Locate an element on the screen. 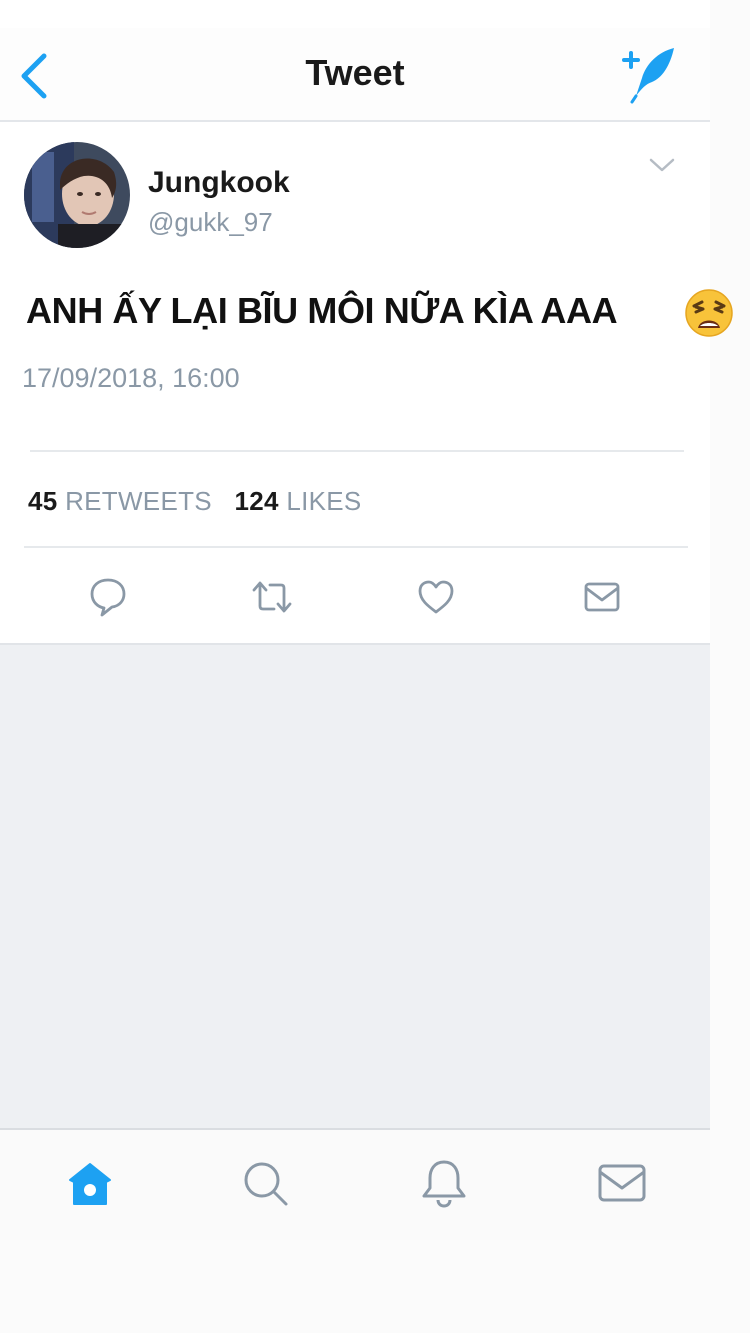 This screenshot has width=750, height=1333. reply-bubble-icon is located at coordinates (108, 597).